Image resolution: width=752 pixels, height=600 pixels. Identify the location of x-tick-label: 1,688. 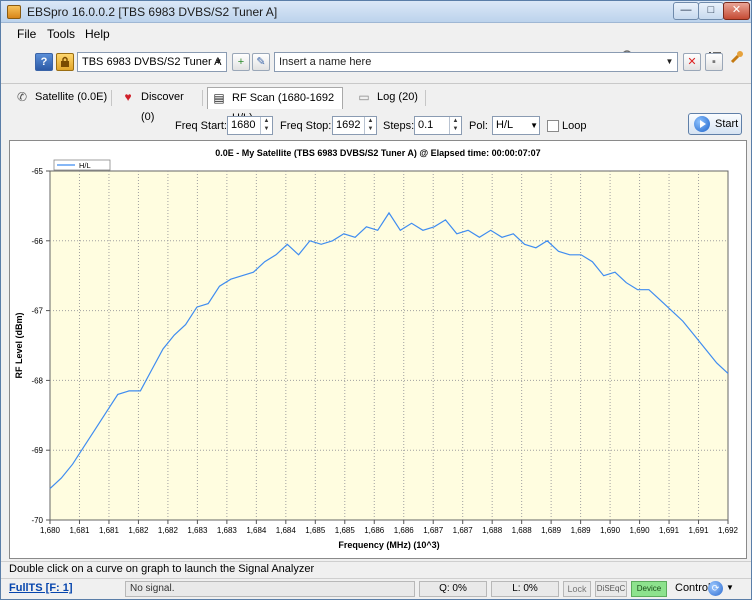
(522, 530).